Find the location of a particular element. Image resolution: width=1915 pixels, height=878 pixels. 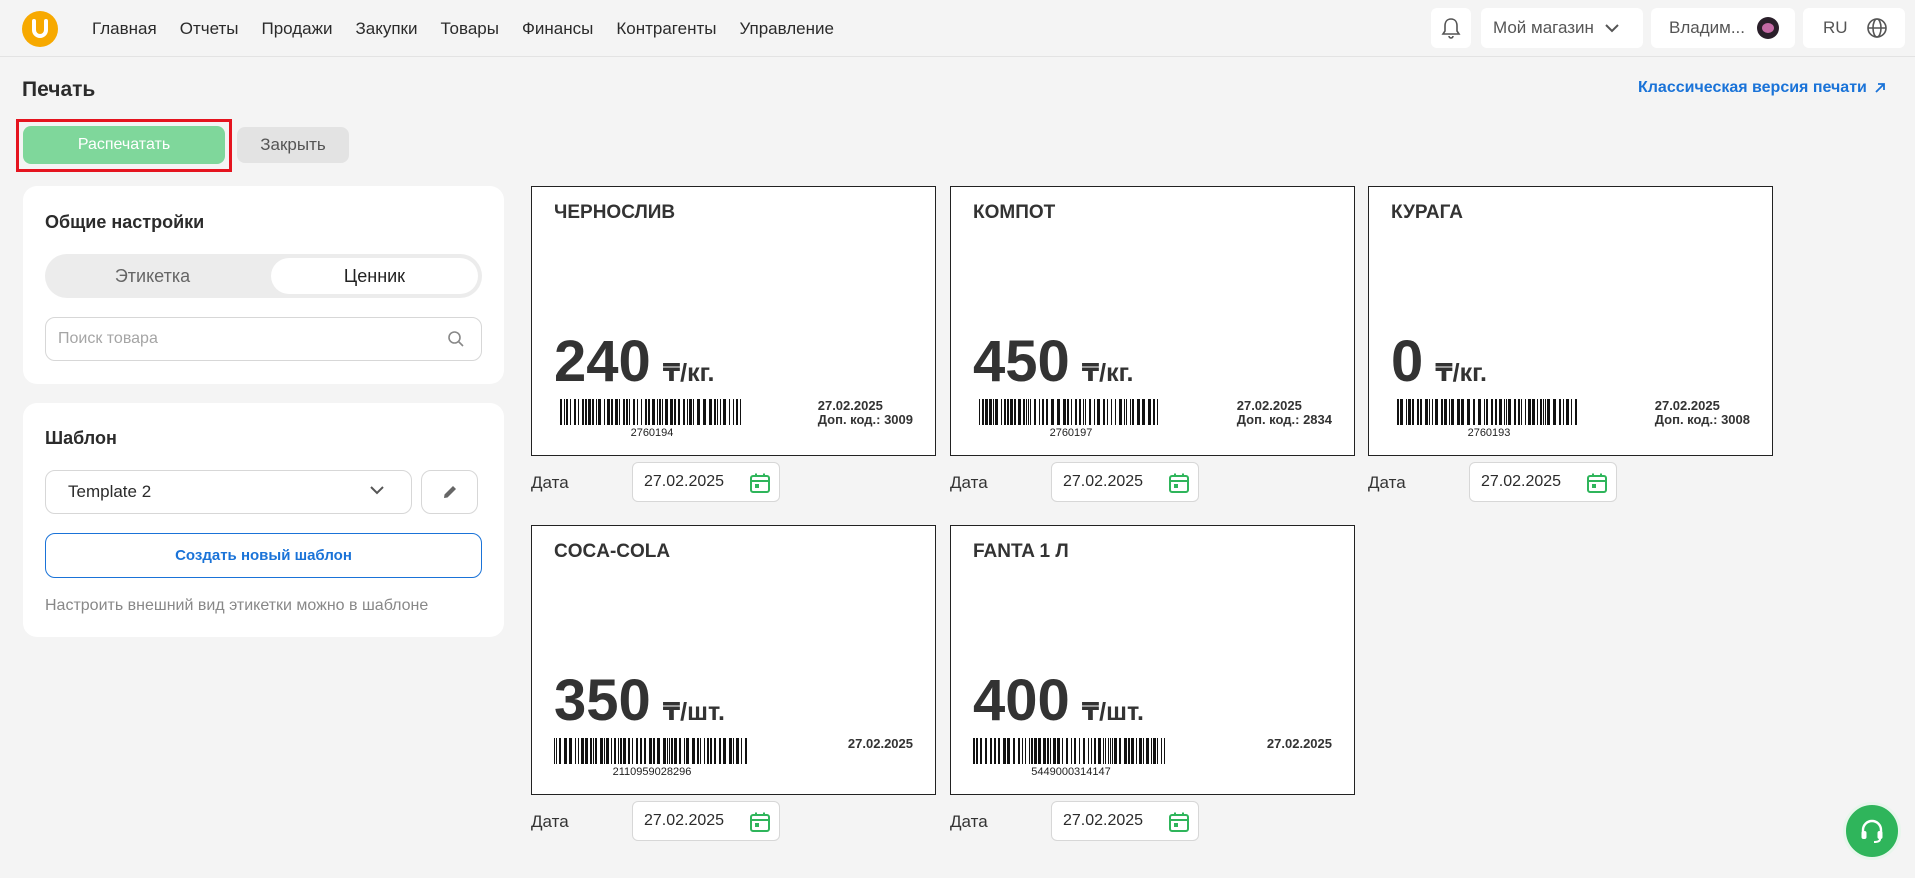

general-settings-title: Общие настройки is located at coordinates (125, 222).